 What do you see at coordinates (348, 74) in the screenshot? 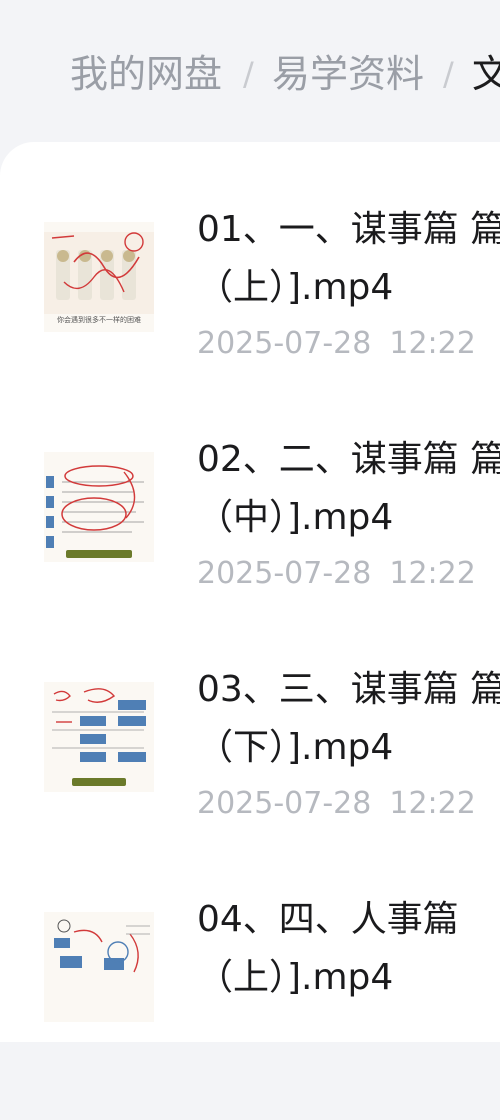
I see `breadcrumb-item-yixue-materials: 易学资料` at bounding box center [348, 74].